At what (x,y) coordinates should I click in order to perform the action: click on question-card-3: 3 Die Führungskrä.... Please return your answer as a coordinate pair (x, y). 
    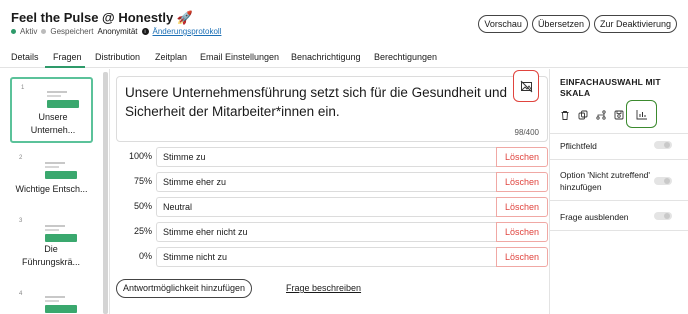
    Looking at the image, I should click on (51, 246).